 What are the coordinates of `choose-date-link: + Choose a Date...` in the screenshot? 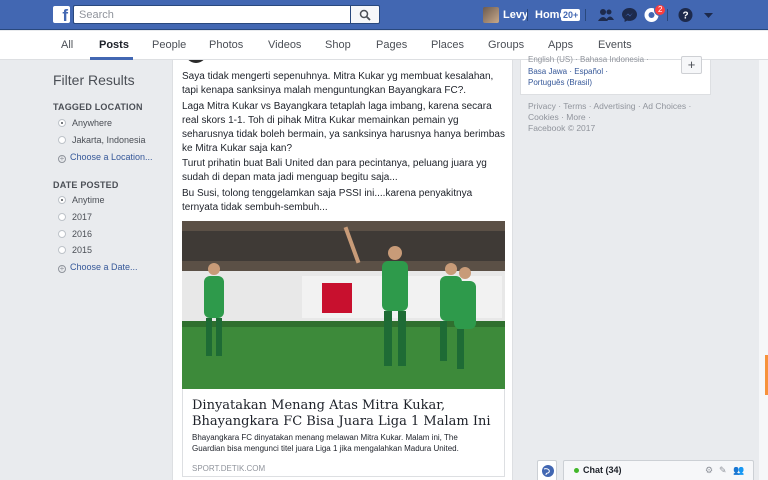 It's located at (98, 267).